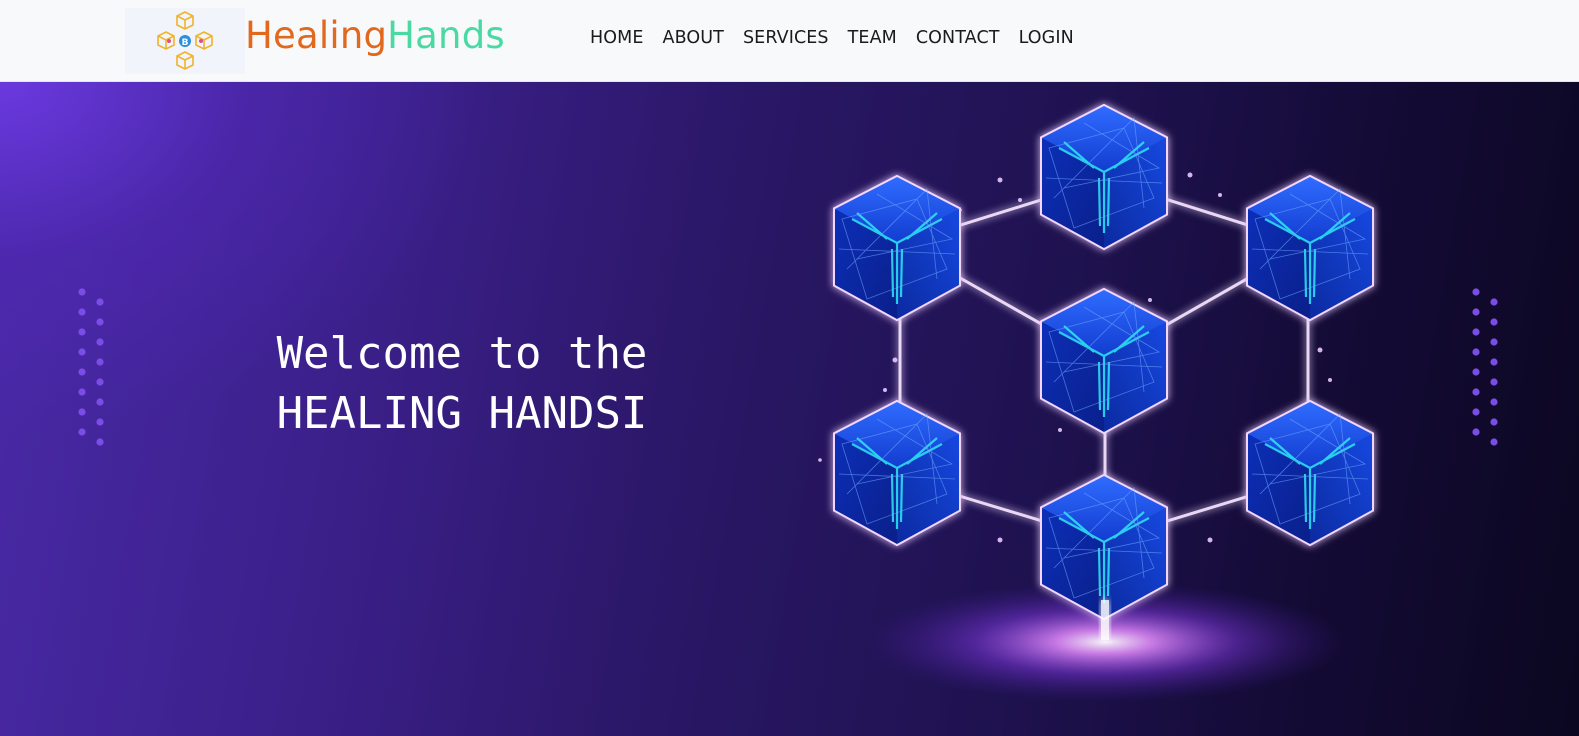  Describe the element at coordinates (446, 35) in the screenshot. I see `brand-part-hands: Hands` at that location.